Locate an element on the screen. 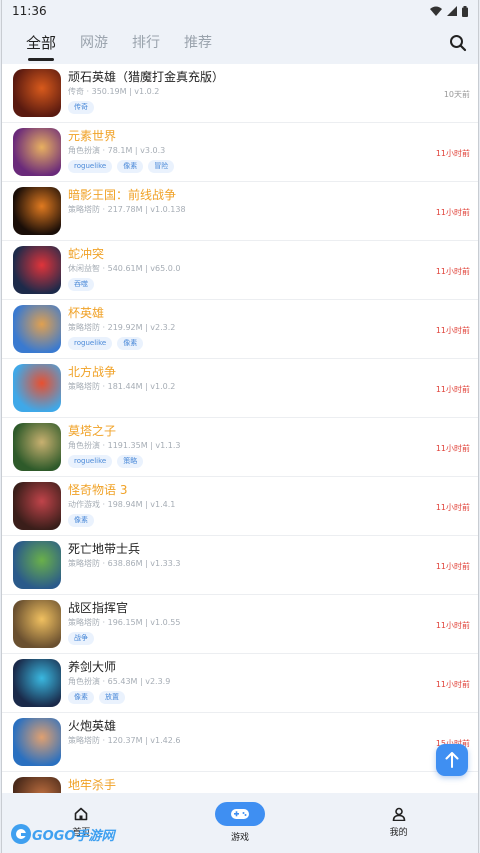 The width and height of the screenshot is (480, 853). game-tags: roguelike 像素 is located at coordinates (273, 343).